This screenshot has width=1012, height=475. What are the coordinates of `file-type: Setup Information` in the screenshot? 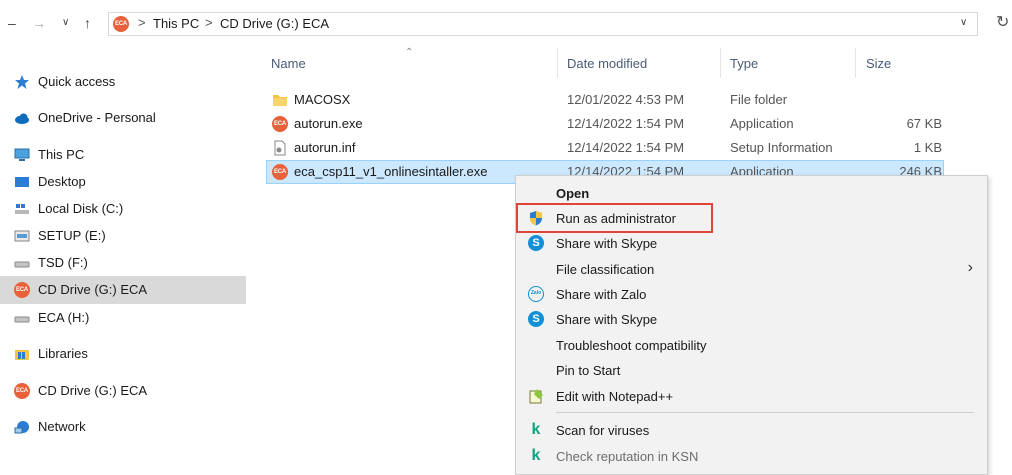 It's located at (781, 147).